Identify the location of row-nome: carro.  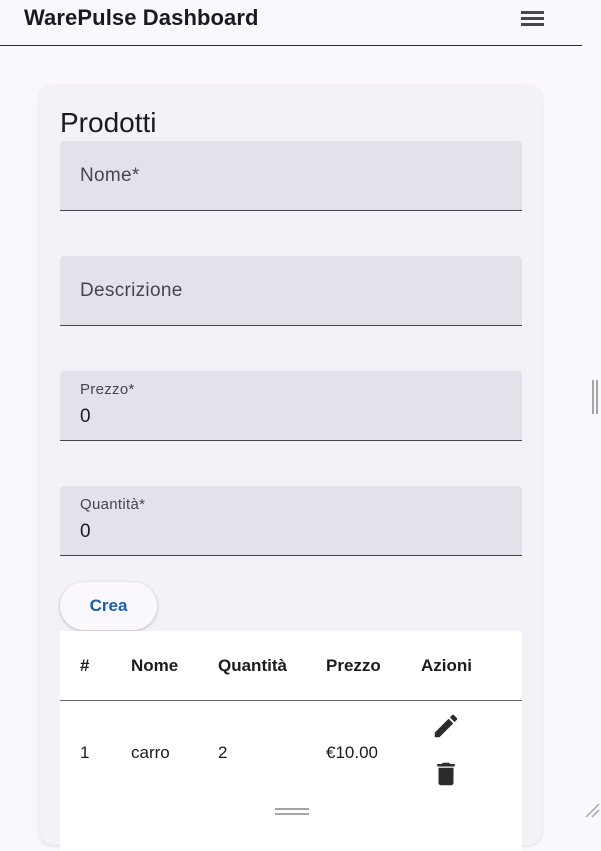
(150, 752).